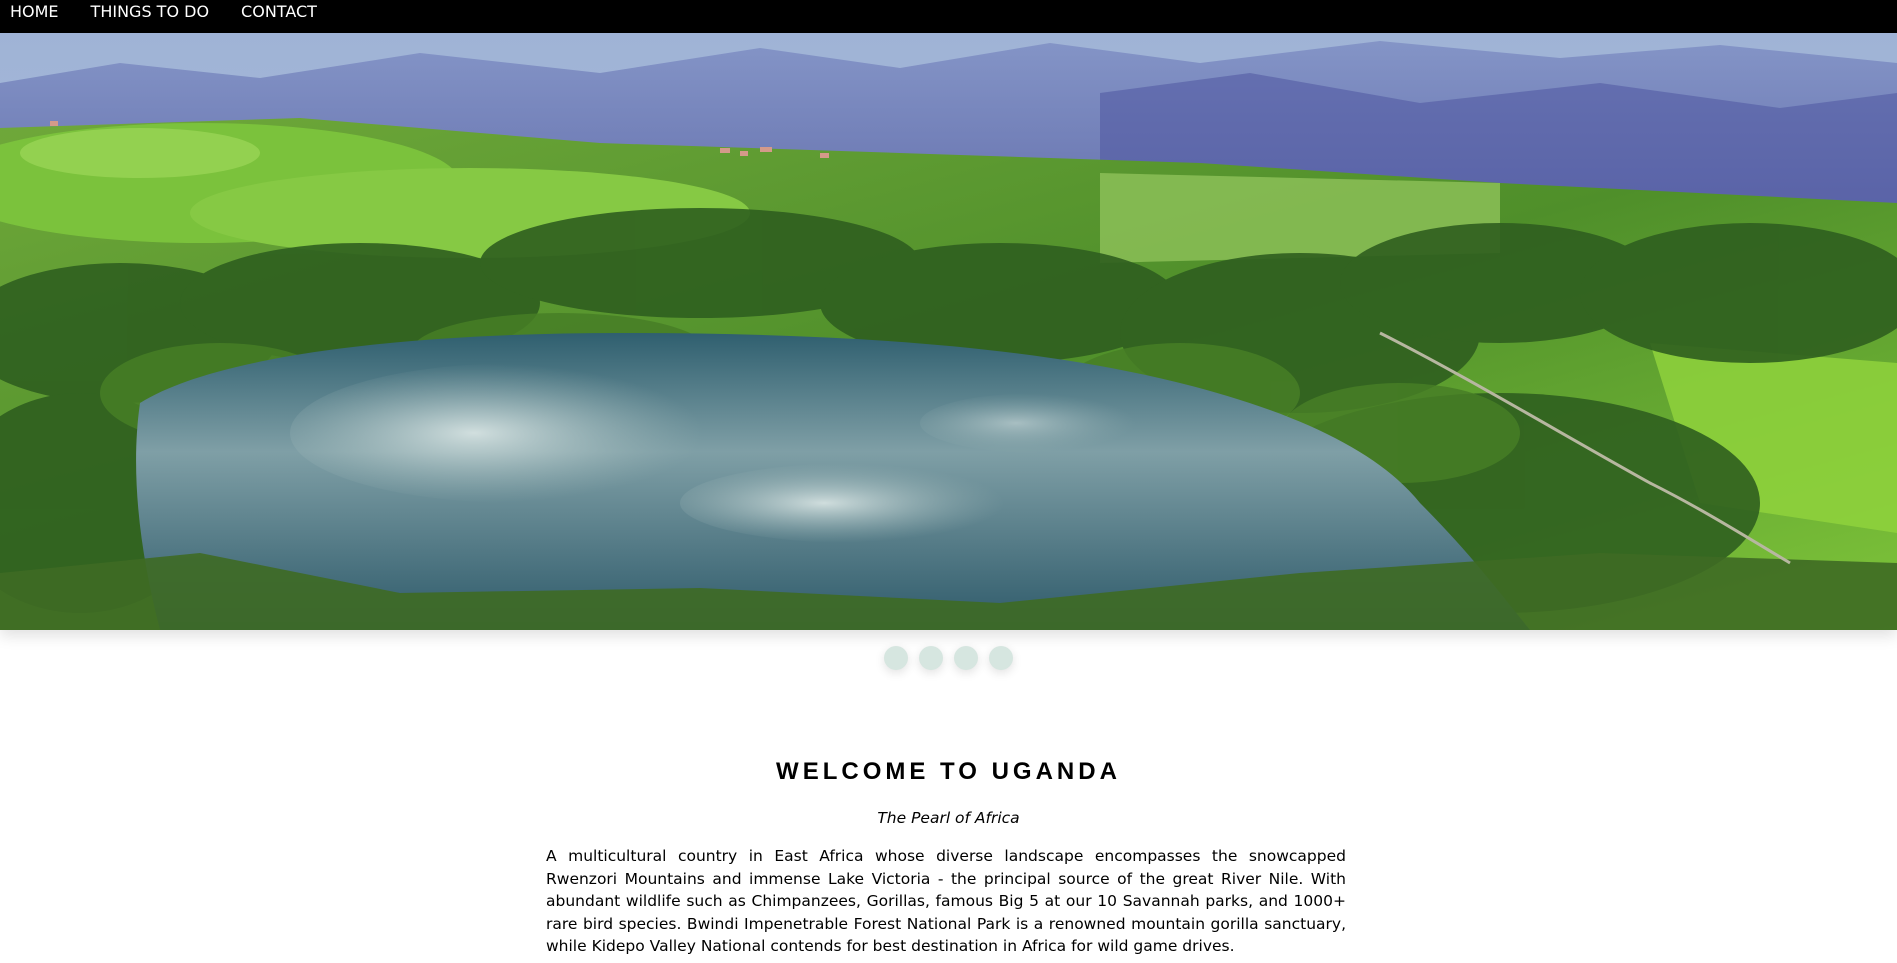  I want to click on slideshow-dots, so click(948, 658).